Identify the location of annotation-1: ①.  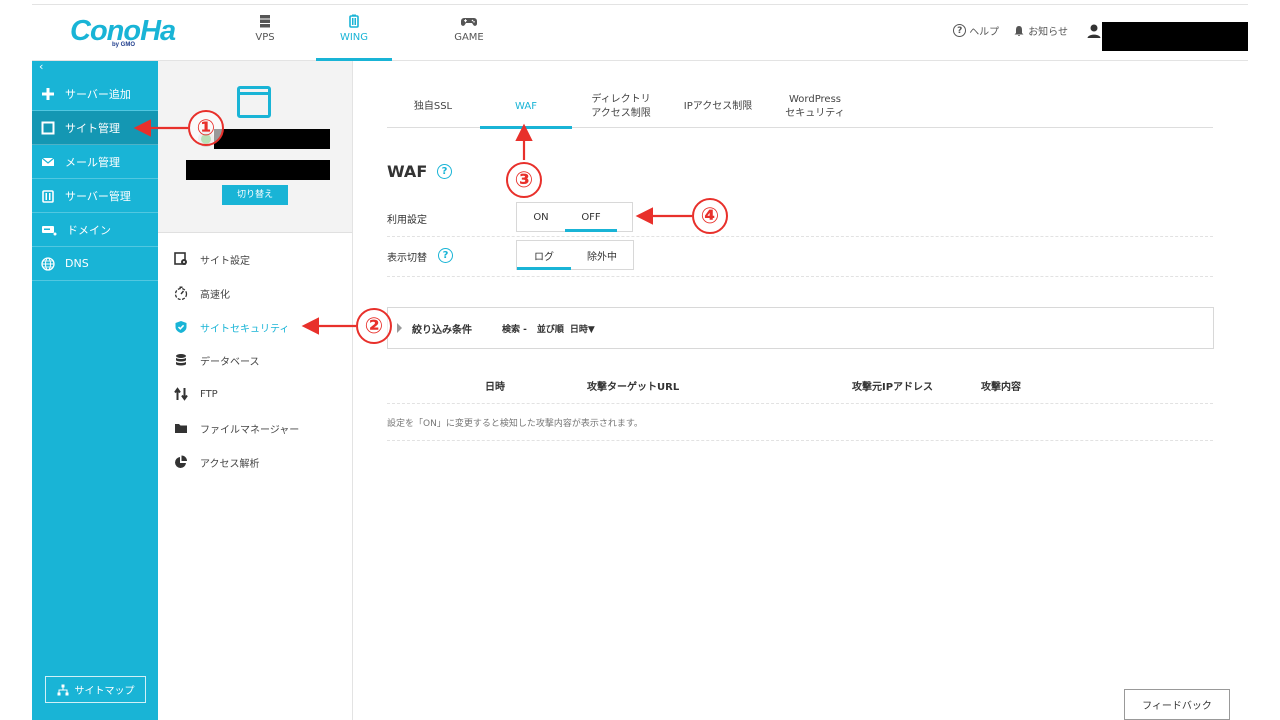
(206, 128).